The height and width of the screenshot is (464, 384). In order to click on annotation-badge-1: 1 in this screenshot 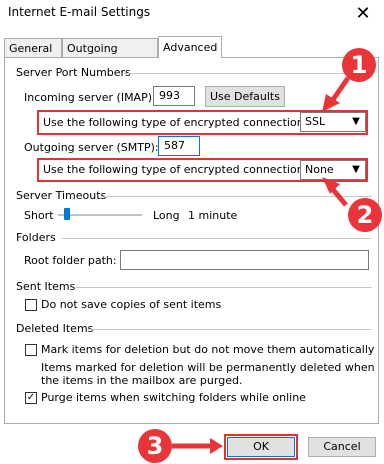, I will do `click(359, 65)`.